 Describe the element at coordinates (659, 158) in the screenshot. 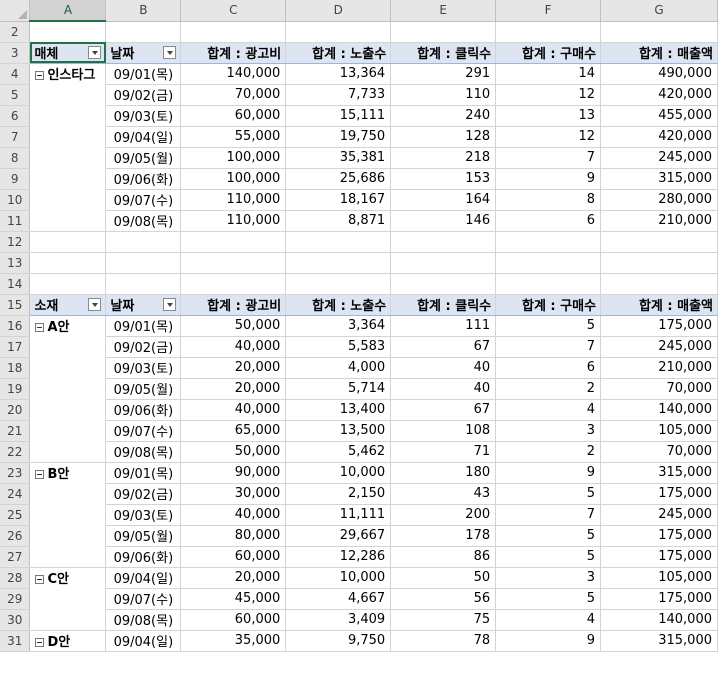

I see `value-cell-rev: 245,000` at that location.